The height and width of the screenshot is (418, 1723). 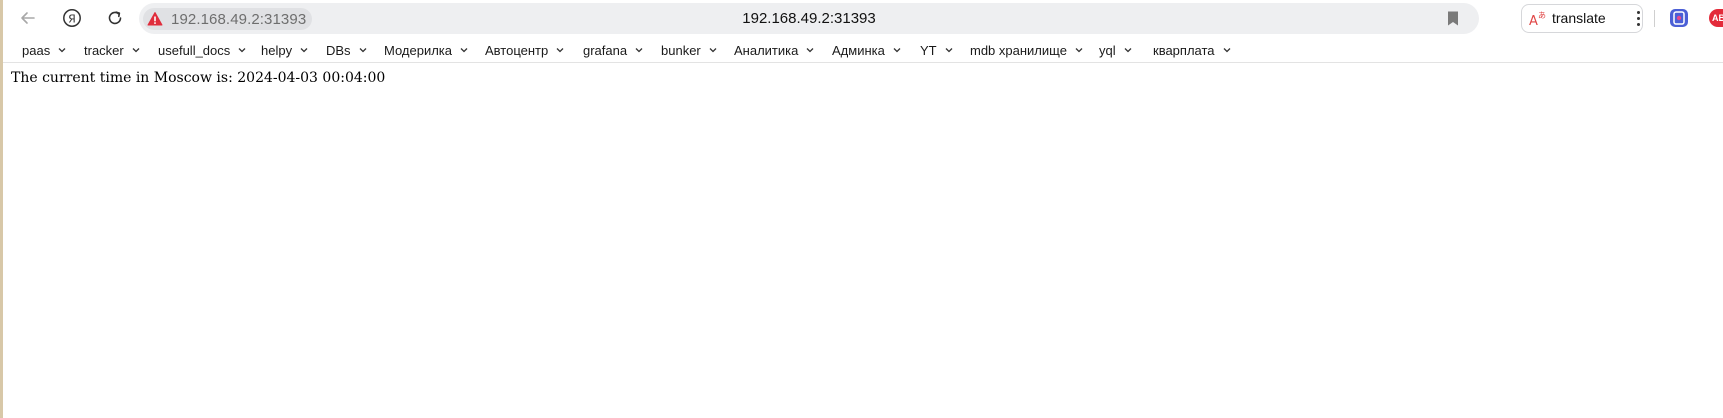 I want to click on adblock-extension-icon: AB, so click(x=1716, y=18).